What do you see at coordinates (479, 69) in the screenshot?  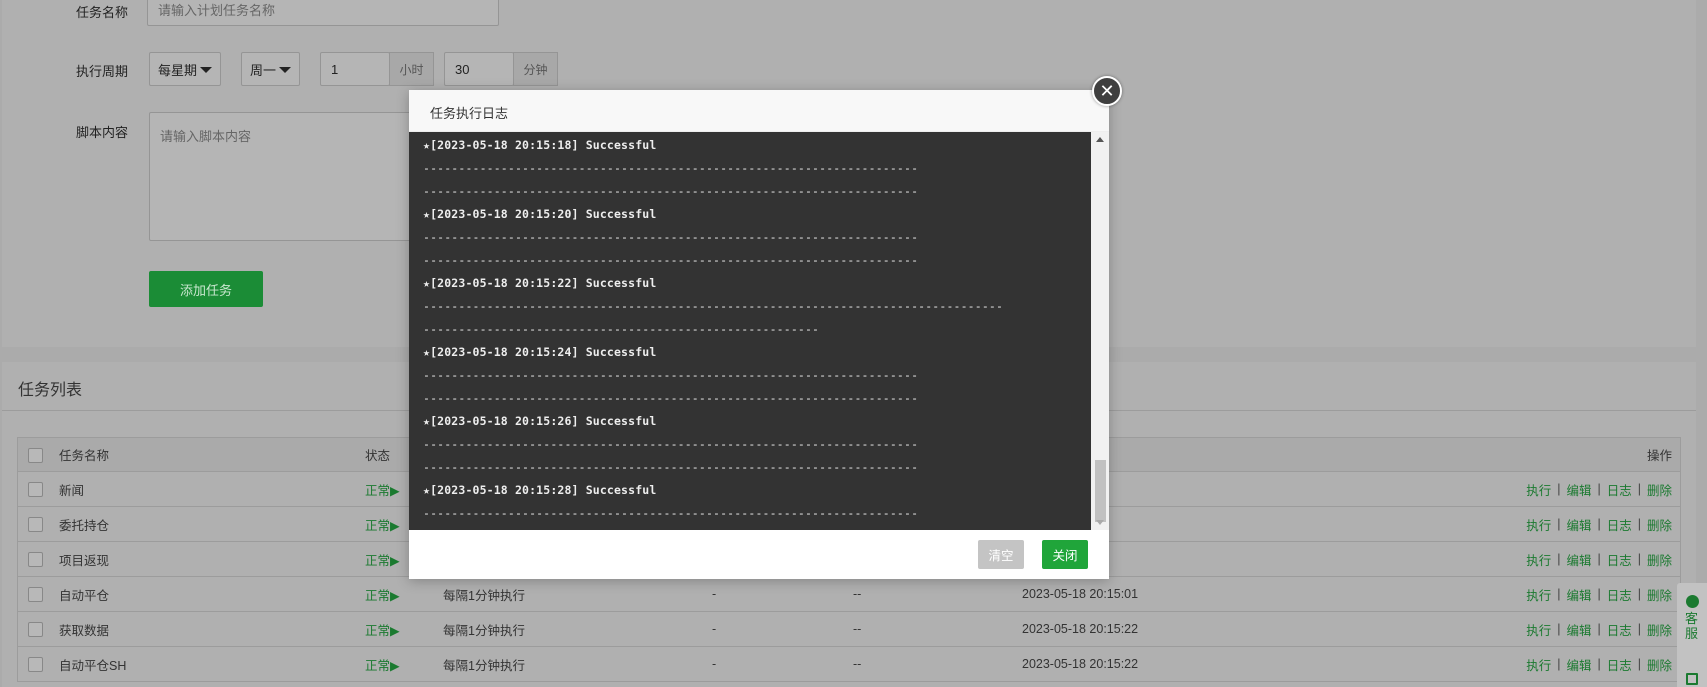 I see `minute-input: 30` at bounding box center [479, 69].